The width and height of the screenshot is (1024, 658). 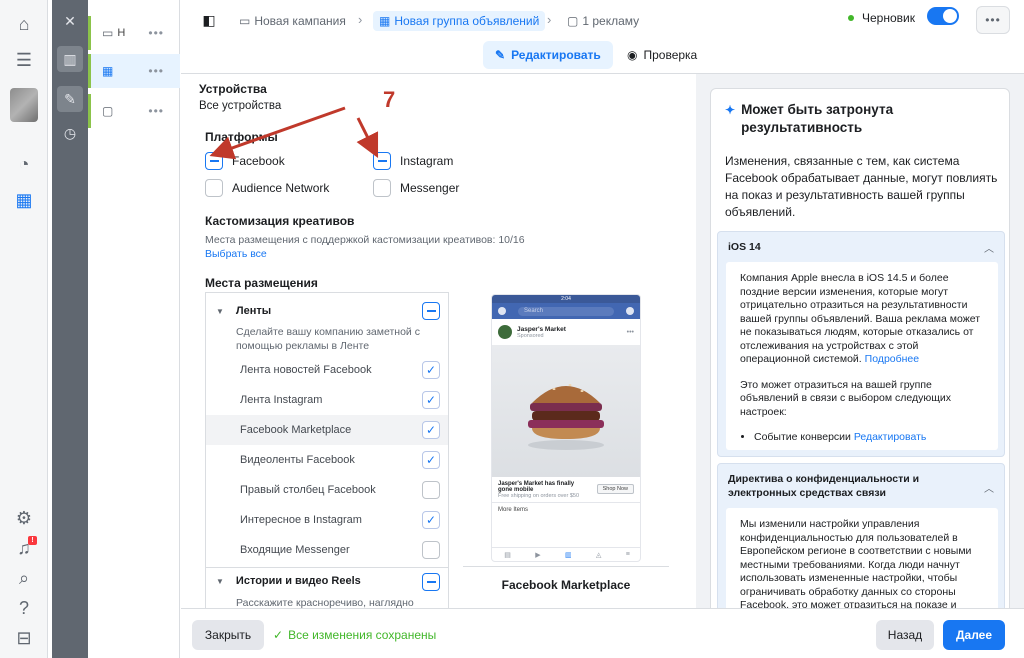 What do you see at coordinates (566, 299) in the screenshot?
I see `phone-status-bar: 2:04` at bounding box center [566, 299].